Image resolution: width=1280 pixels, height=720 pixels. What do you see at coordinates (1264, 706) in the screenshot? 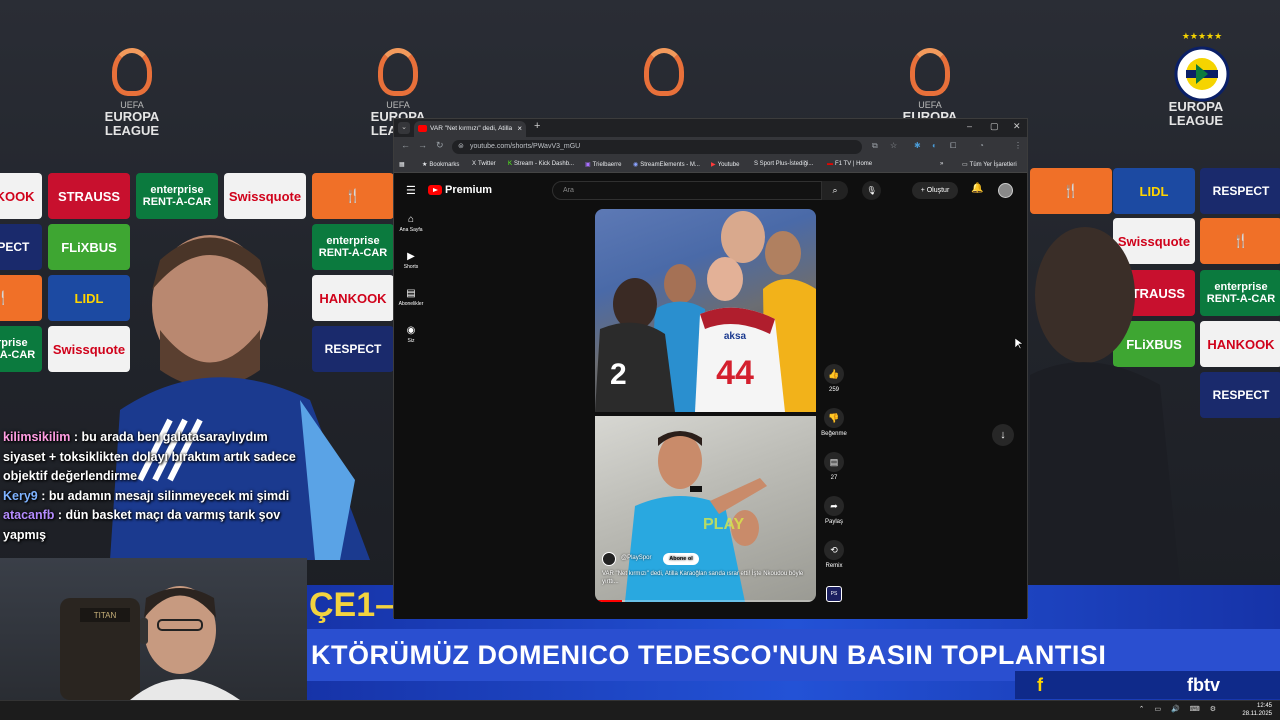
I see `clock-time: 12:45` at bounding box center [1264, 706].